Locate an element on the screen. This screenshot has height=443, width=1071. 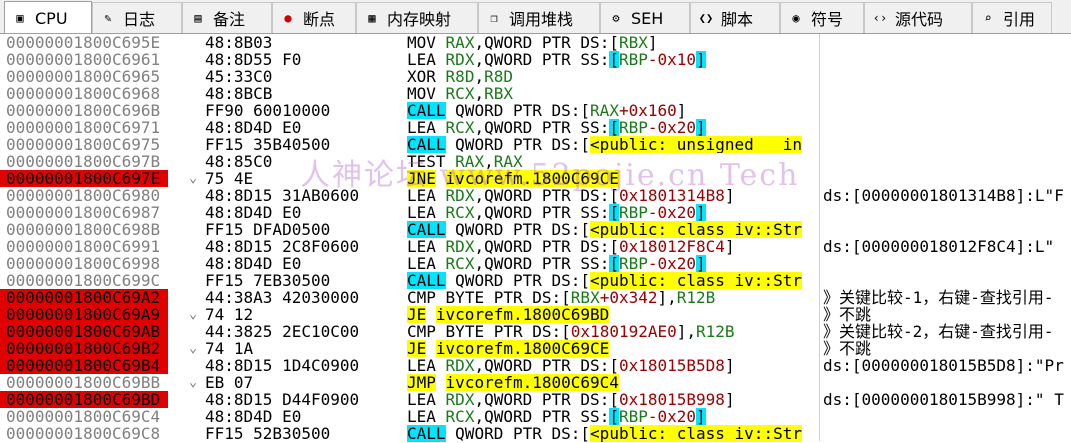
instruction: LEA RDX,QWORD PTR DS:[0x18015B5D8] is located at coordinates (613, 365).